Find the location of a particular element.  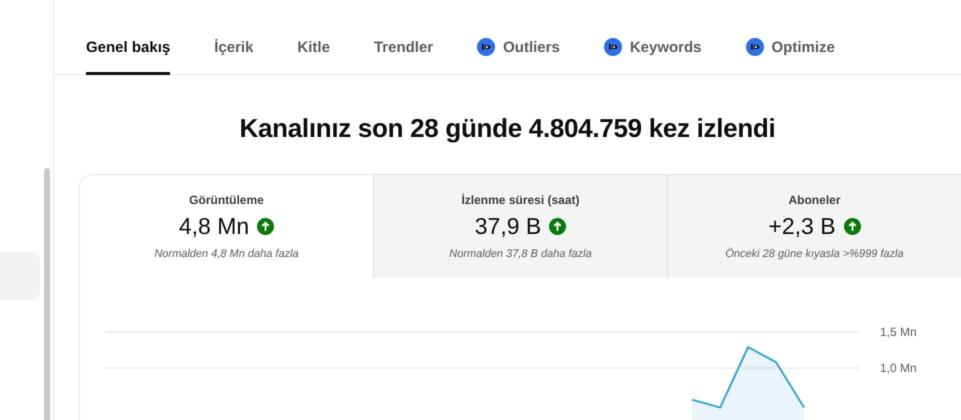

metric-tab: İzlenme süresi (saat) 37,9 B Normalden 37,8 B daha fazla is located at coordinates (520, 226).